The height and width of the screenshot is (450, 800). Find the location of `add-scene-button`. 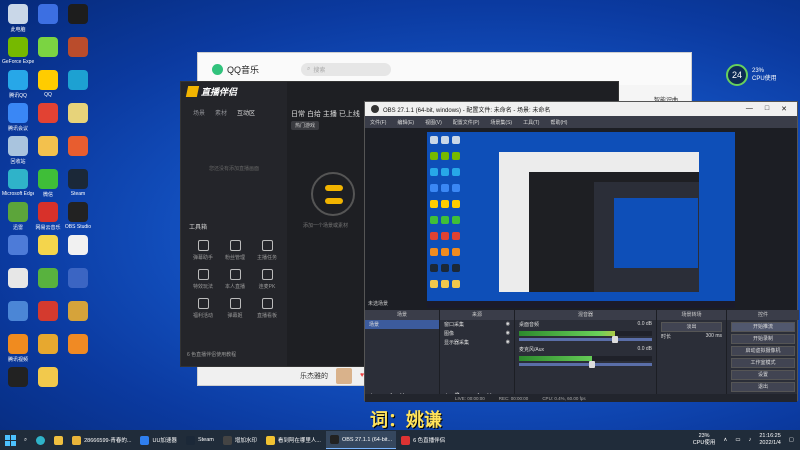

add-scene-button is located at coordinates (334, 188).